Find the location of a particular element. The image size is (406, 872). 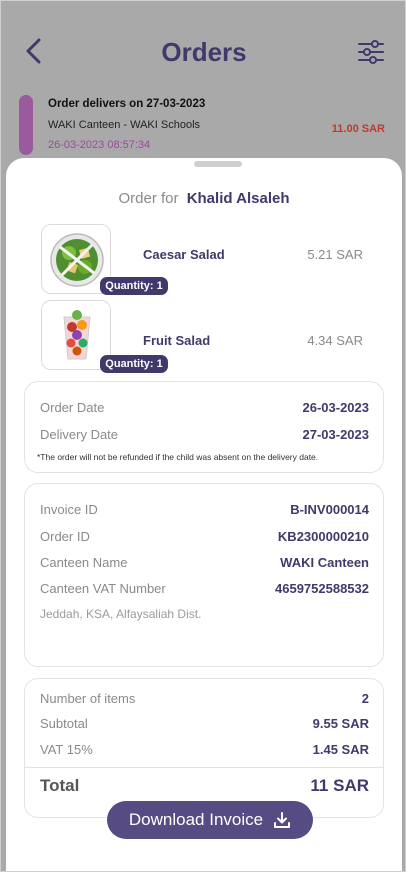

order-for-line: Order for Khalid Alsaleh is located at coordinates (204, 198).